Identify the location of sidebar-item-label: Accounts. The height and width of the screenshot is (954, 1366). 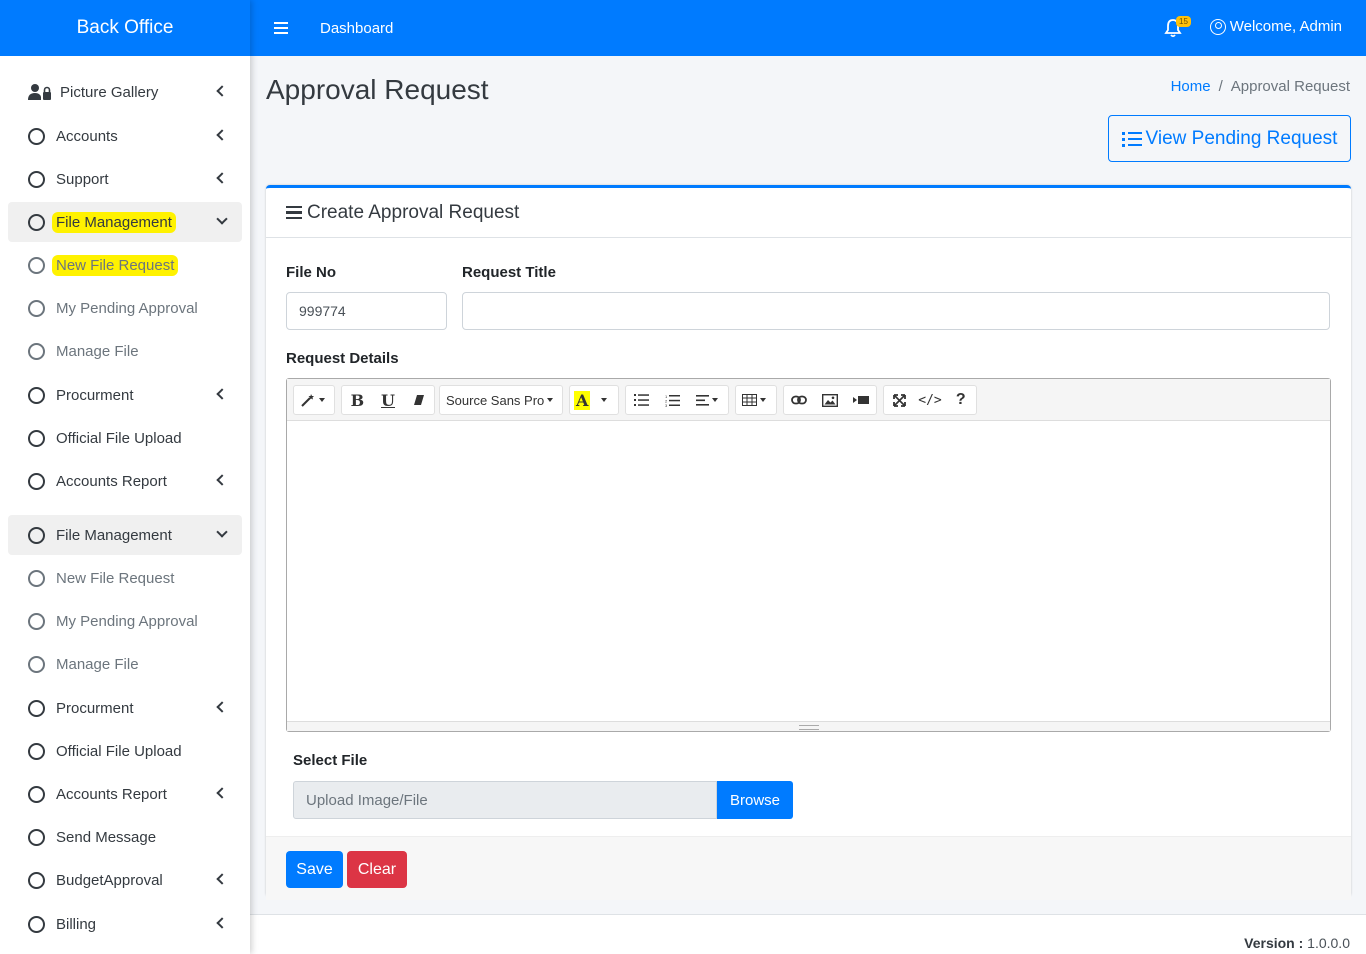
(87, 136).